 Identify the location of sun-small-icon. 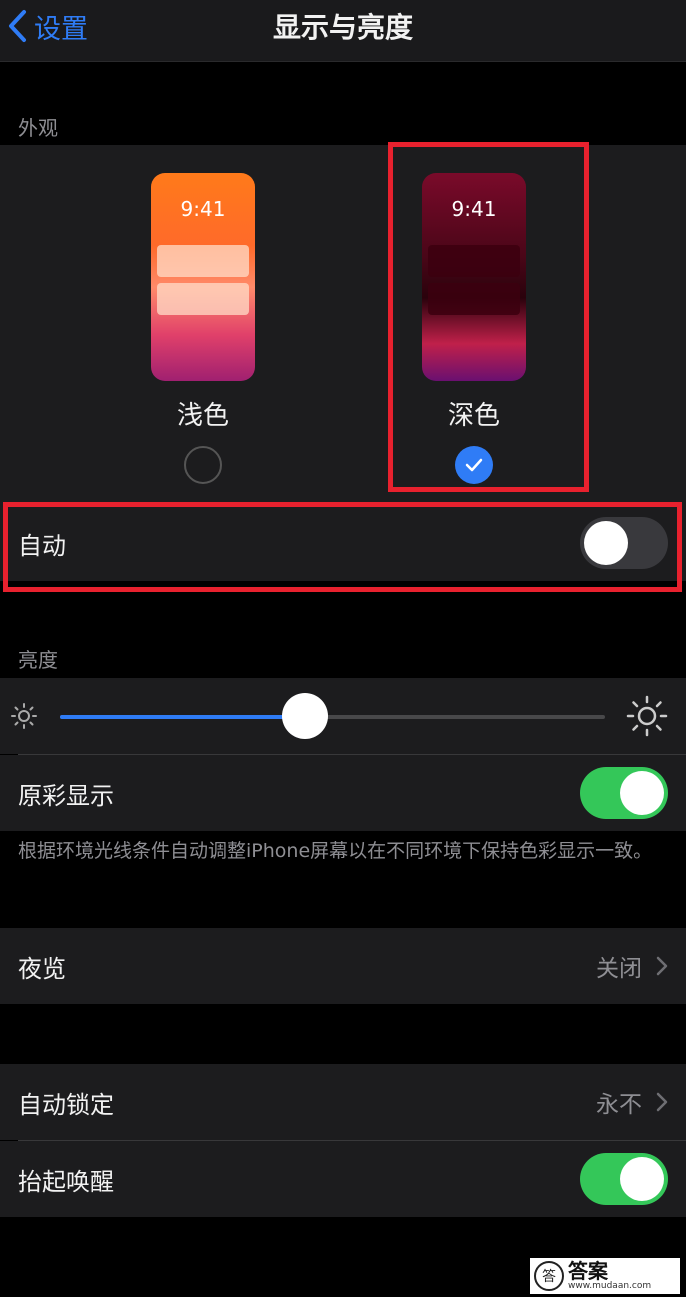
(24, 716).